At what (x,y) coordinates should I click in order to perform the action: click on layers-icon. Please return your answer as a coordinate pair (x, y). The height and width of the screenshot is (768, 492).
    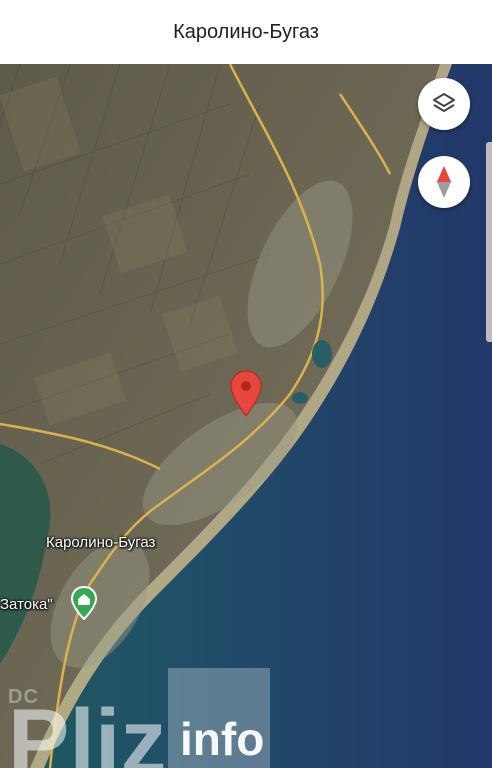
    Looking at the image, I should click on (444, 102).